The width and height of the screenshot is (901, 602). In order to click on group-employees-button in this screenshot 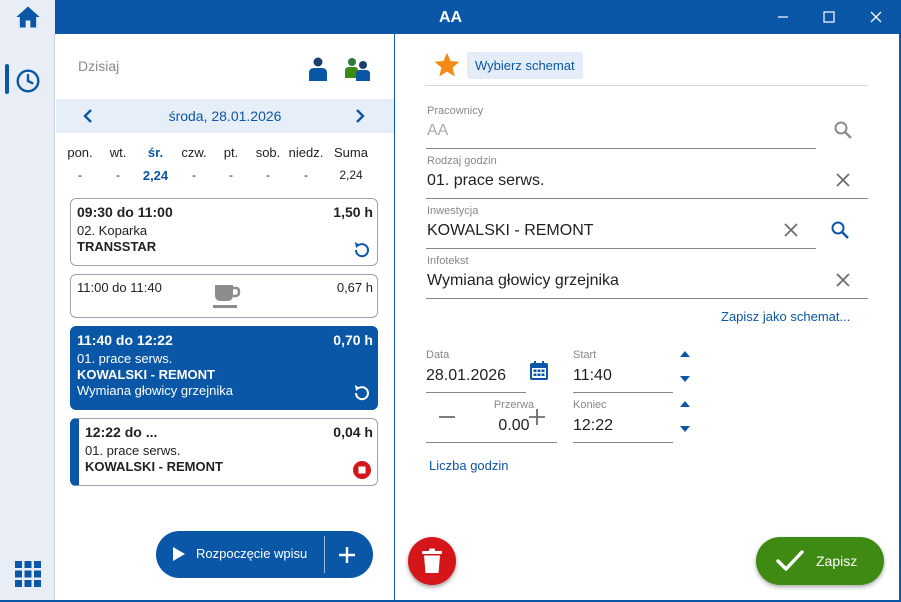, I will do `click(358, 69)`.